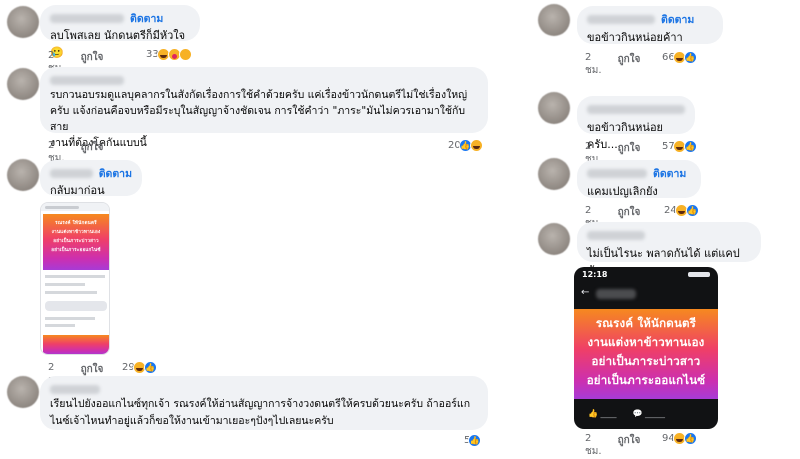 The height and width of the screenshot is (459, 800). What do you see at coordinates (679, 57) in the screenshot?
I see `reaction-summary: 66 👍` at bounding box center [679, 57].